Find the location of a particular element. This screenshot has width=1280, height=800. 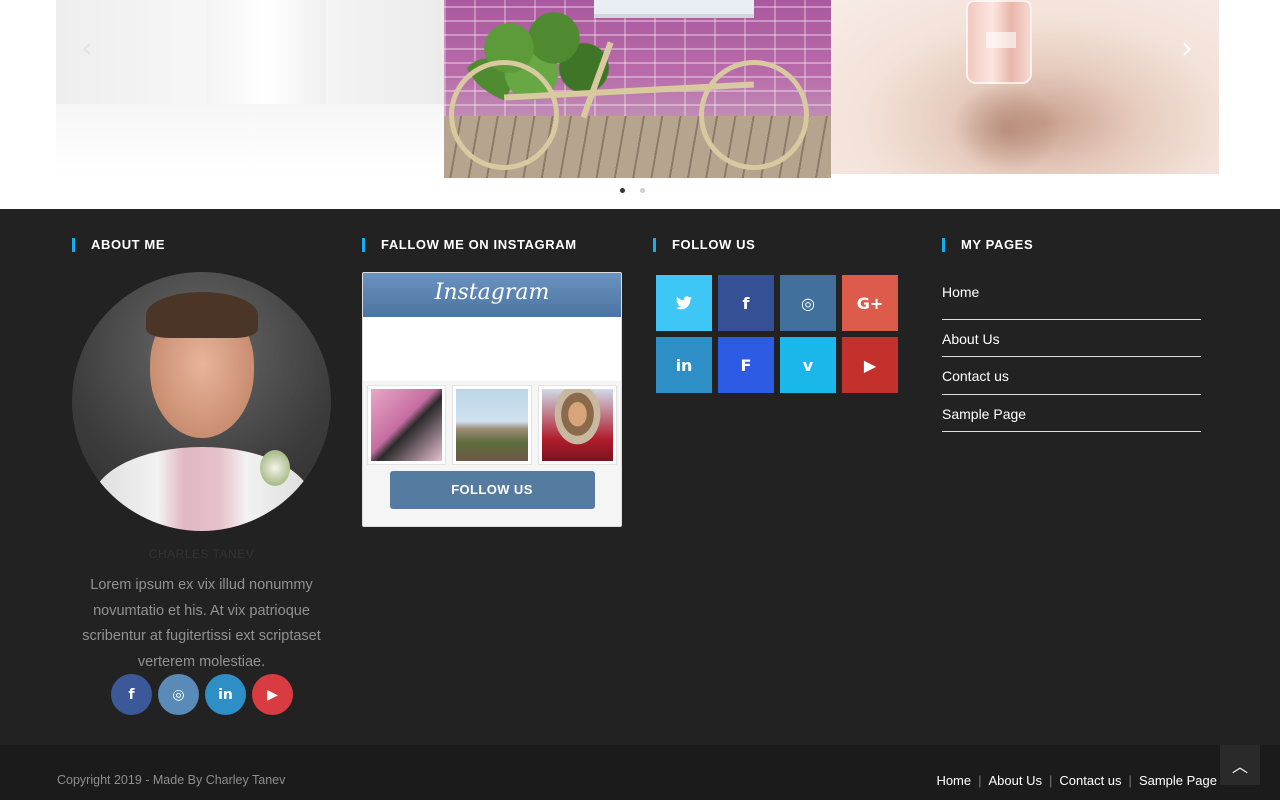

instagram-header: Instagram is located at coordinates (492, 295).